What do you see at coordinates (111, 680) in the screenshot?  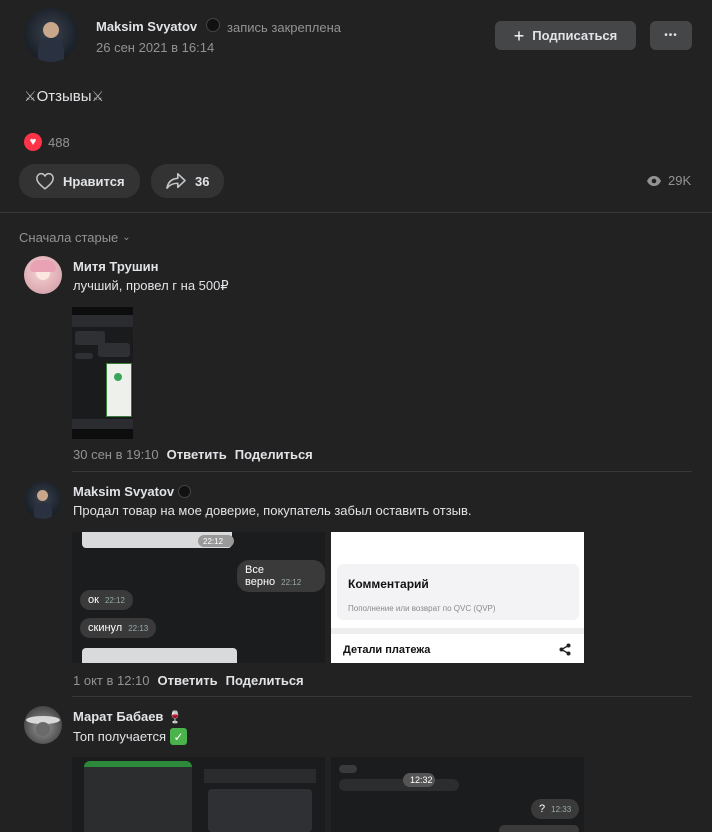 I see `comment-date: 1 окт в 12:10` at bounding box center [111, 680].